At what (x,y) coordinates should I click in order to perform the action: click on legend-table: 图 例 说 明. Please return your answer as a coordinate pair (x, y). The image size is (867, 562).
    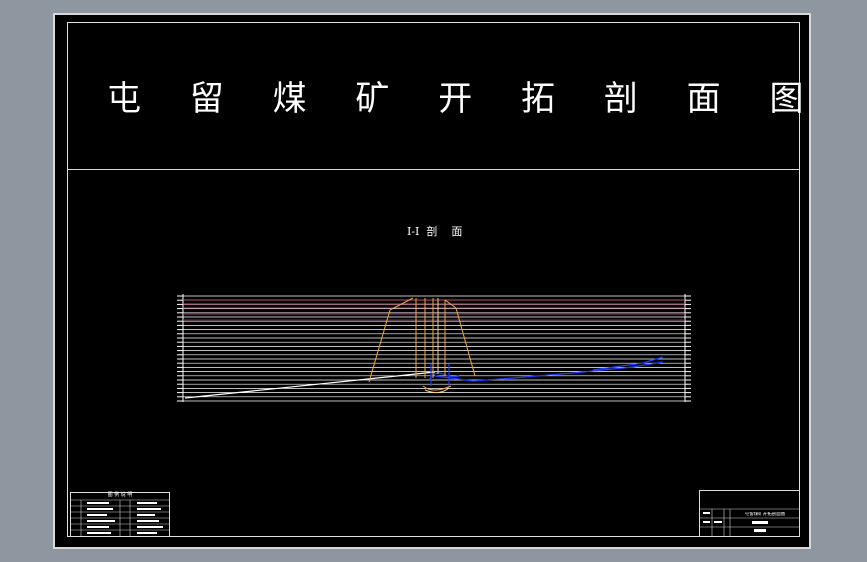
    Looking at the image, I should click on (120, 514).